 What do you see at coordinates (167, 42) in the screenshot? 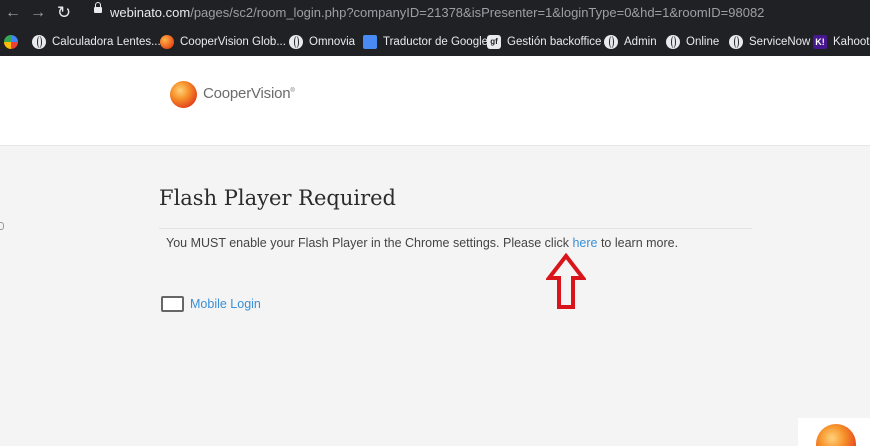
I see `coopervision-icon` at bounding box center [167, 42].